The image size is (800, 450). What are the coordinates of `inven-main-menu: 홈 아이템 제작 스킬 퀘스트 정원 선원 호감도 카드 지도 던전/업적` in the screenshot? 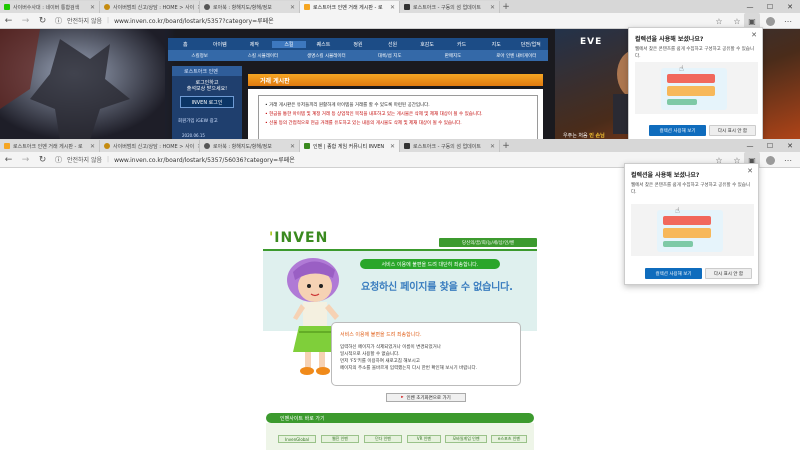 It's located at (358, 44).